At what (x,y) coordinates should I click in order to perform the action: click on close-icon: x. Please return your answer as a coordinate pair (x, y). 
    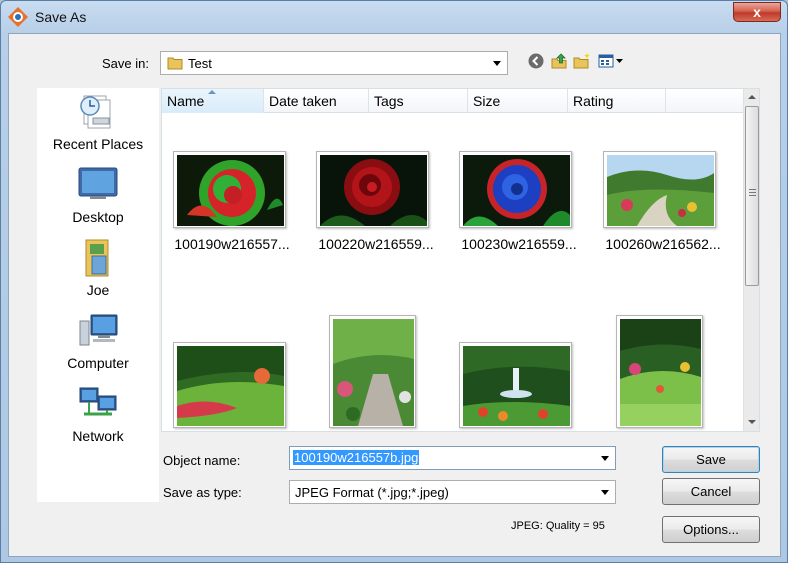
    Looking at the image, I should click on (757, 12).